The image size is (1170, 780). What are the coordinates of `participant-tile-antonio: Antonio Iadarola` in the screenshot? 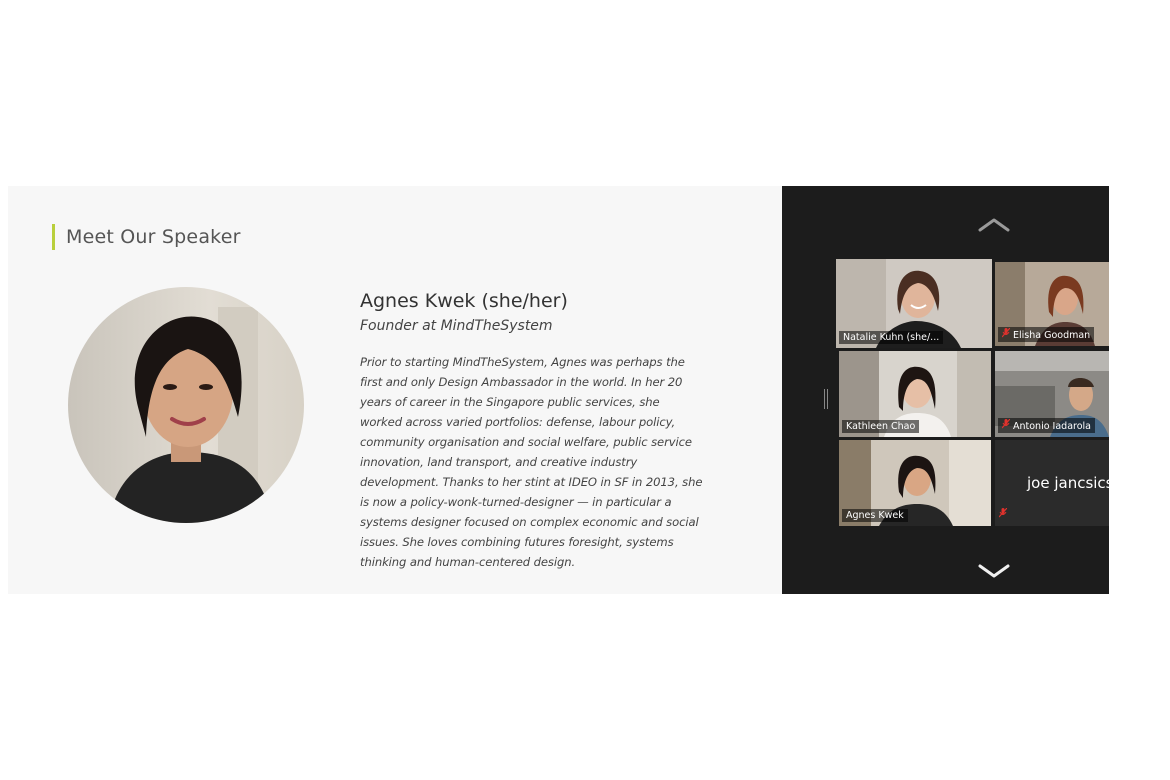 It's located at (1052, 394).